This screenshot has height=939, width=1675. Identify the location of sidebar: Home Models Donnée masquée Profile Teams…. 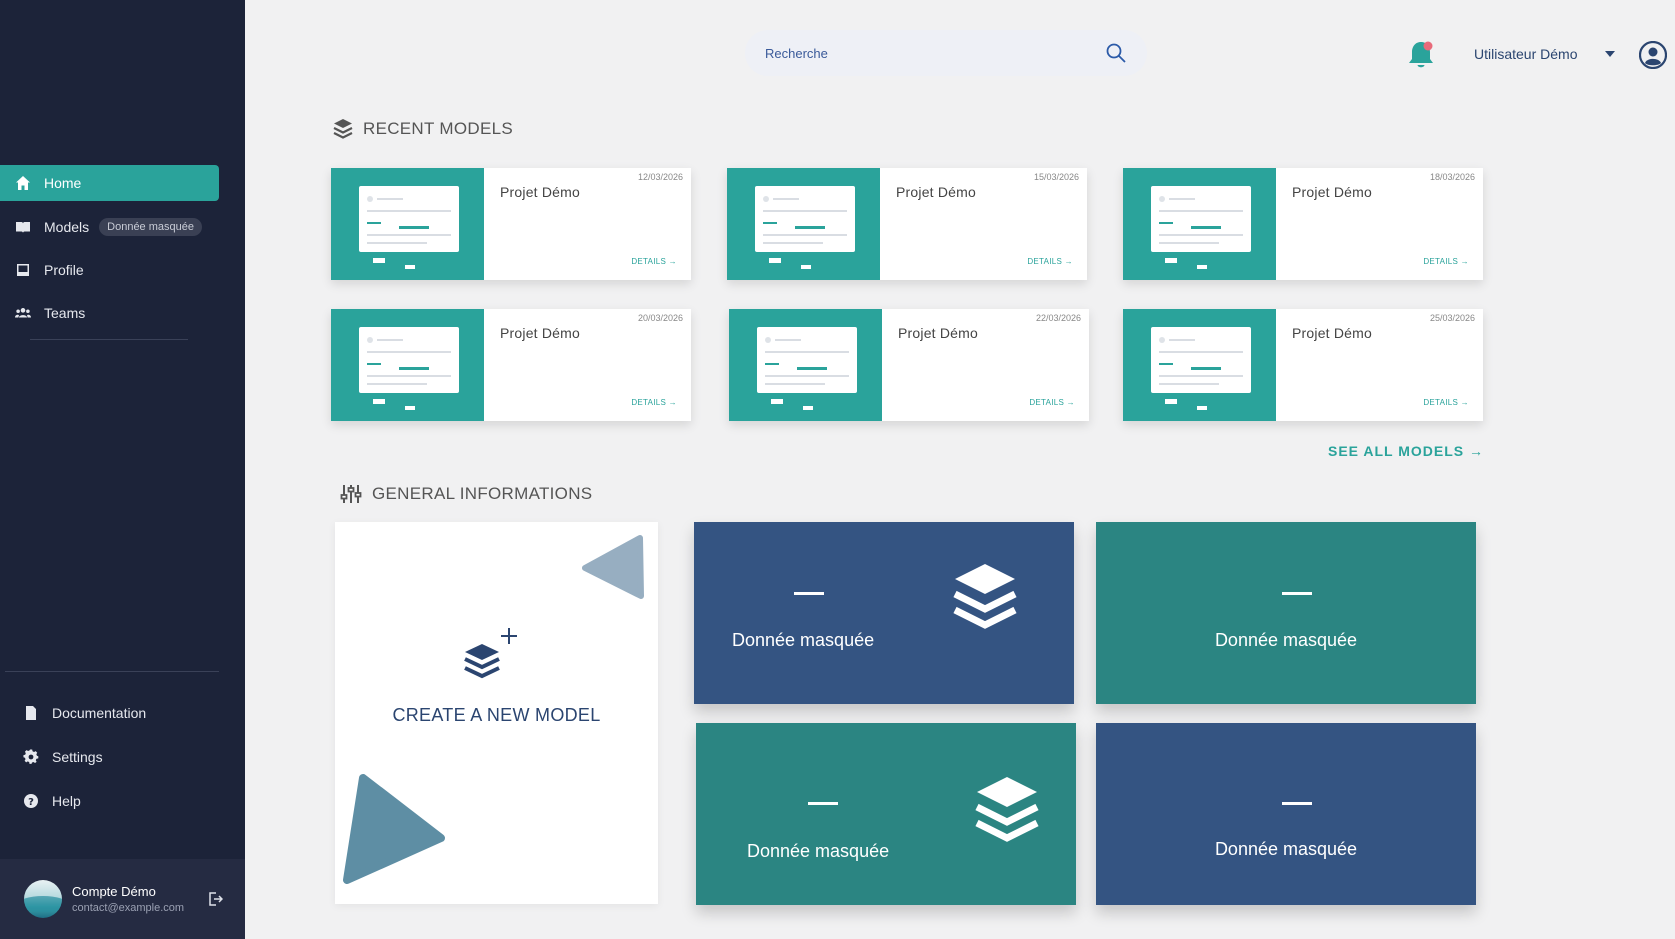
(122, 469).